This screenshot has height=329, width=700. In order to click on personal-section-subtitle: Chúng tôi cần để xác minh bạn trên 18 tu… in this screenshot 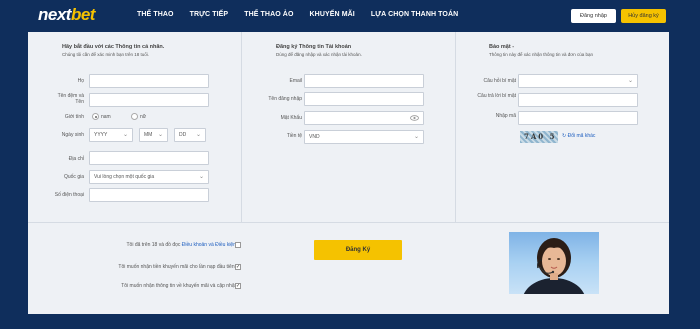, I will do `click(106, 54)`.